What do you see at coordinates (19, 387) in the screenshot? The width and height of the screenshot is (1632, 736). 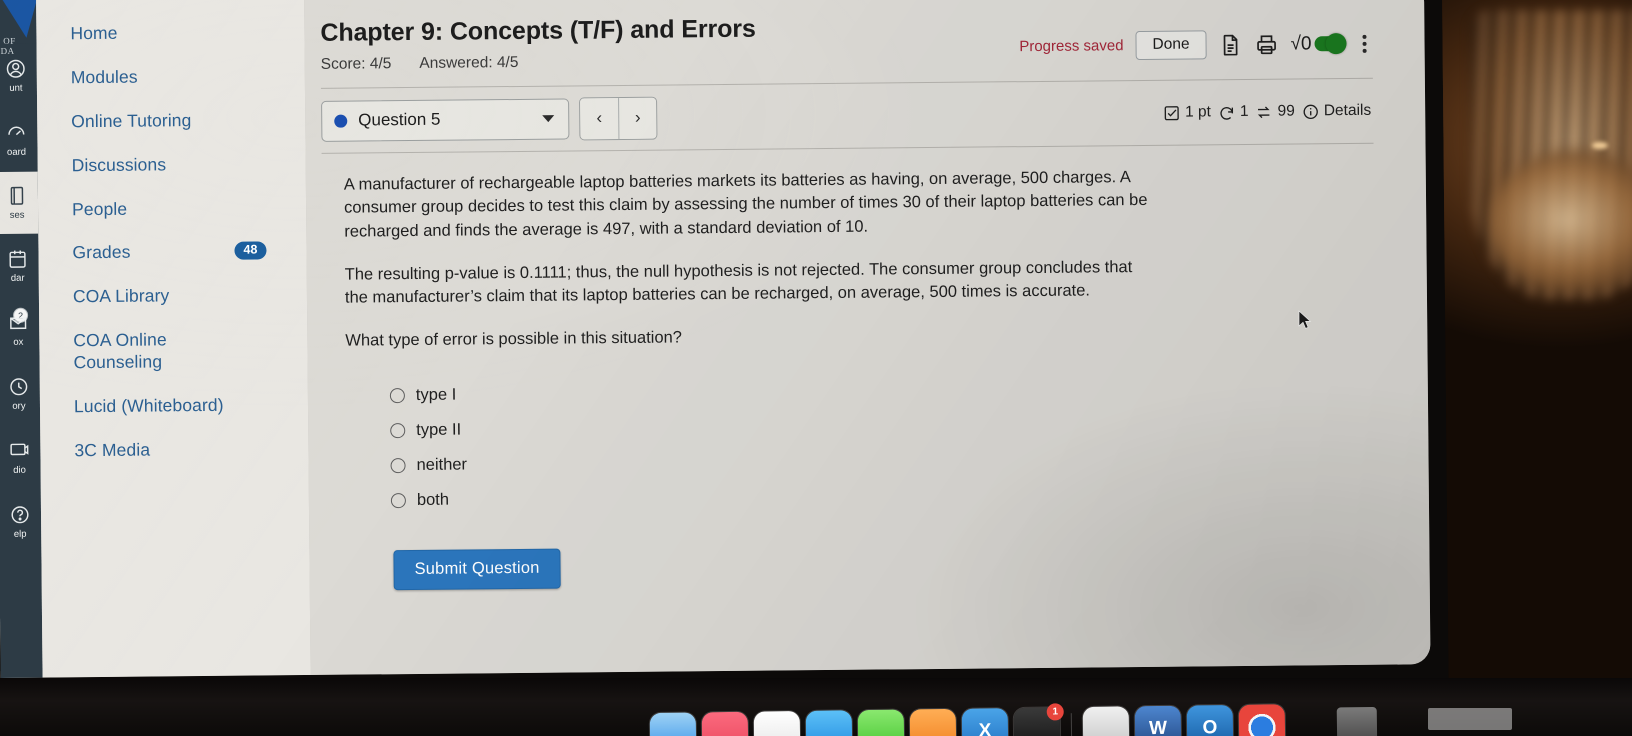 I see `history-icon` at bounding box center [19, 387].